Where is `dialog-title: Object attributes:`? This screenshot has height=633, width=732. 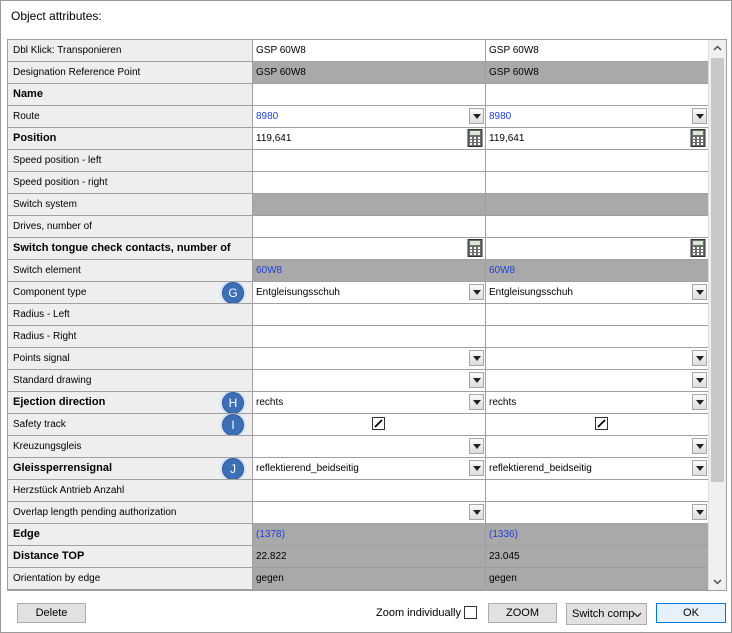 dialog-title: Object attributes: is located at coordinates (56, 16).